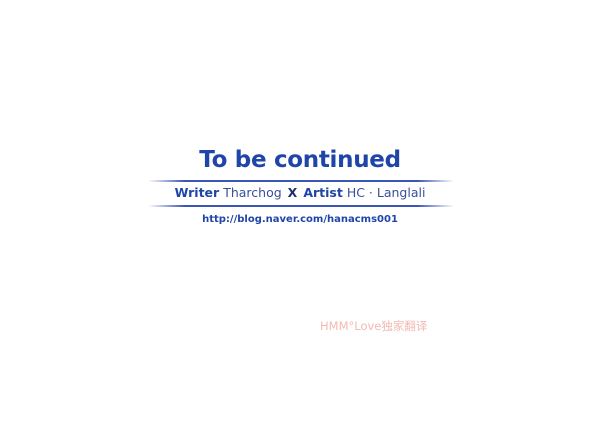 The image size is (600, 437). What do you see at coordinates (374, 326) in the screenshot?
I see `translation-watermark: HMM°Love独家翻译` at bounding box center [374, 326].